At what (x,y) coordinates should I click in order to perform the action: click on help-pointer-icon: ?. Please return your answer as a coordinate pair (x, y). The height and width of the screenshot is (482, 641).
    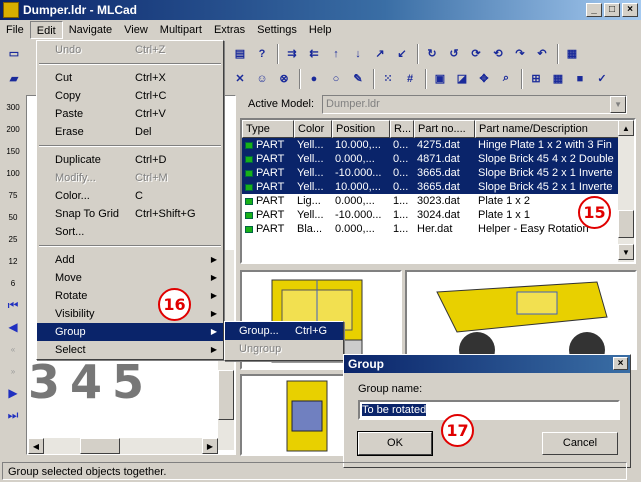
    Looking at the image, I should click on (262, 54).